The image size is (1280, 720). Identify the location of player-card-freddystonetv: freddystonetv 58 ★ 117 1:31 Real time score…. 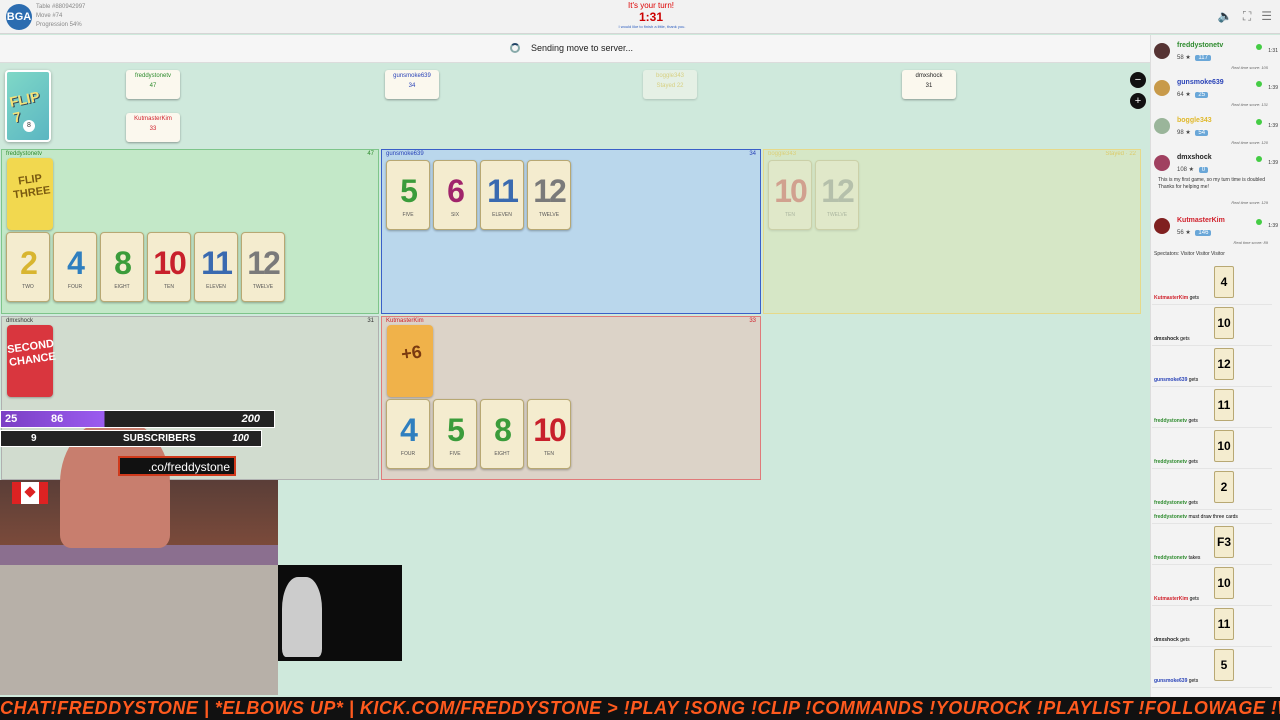
(1215, 56).